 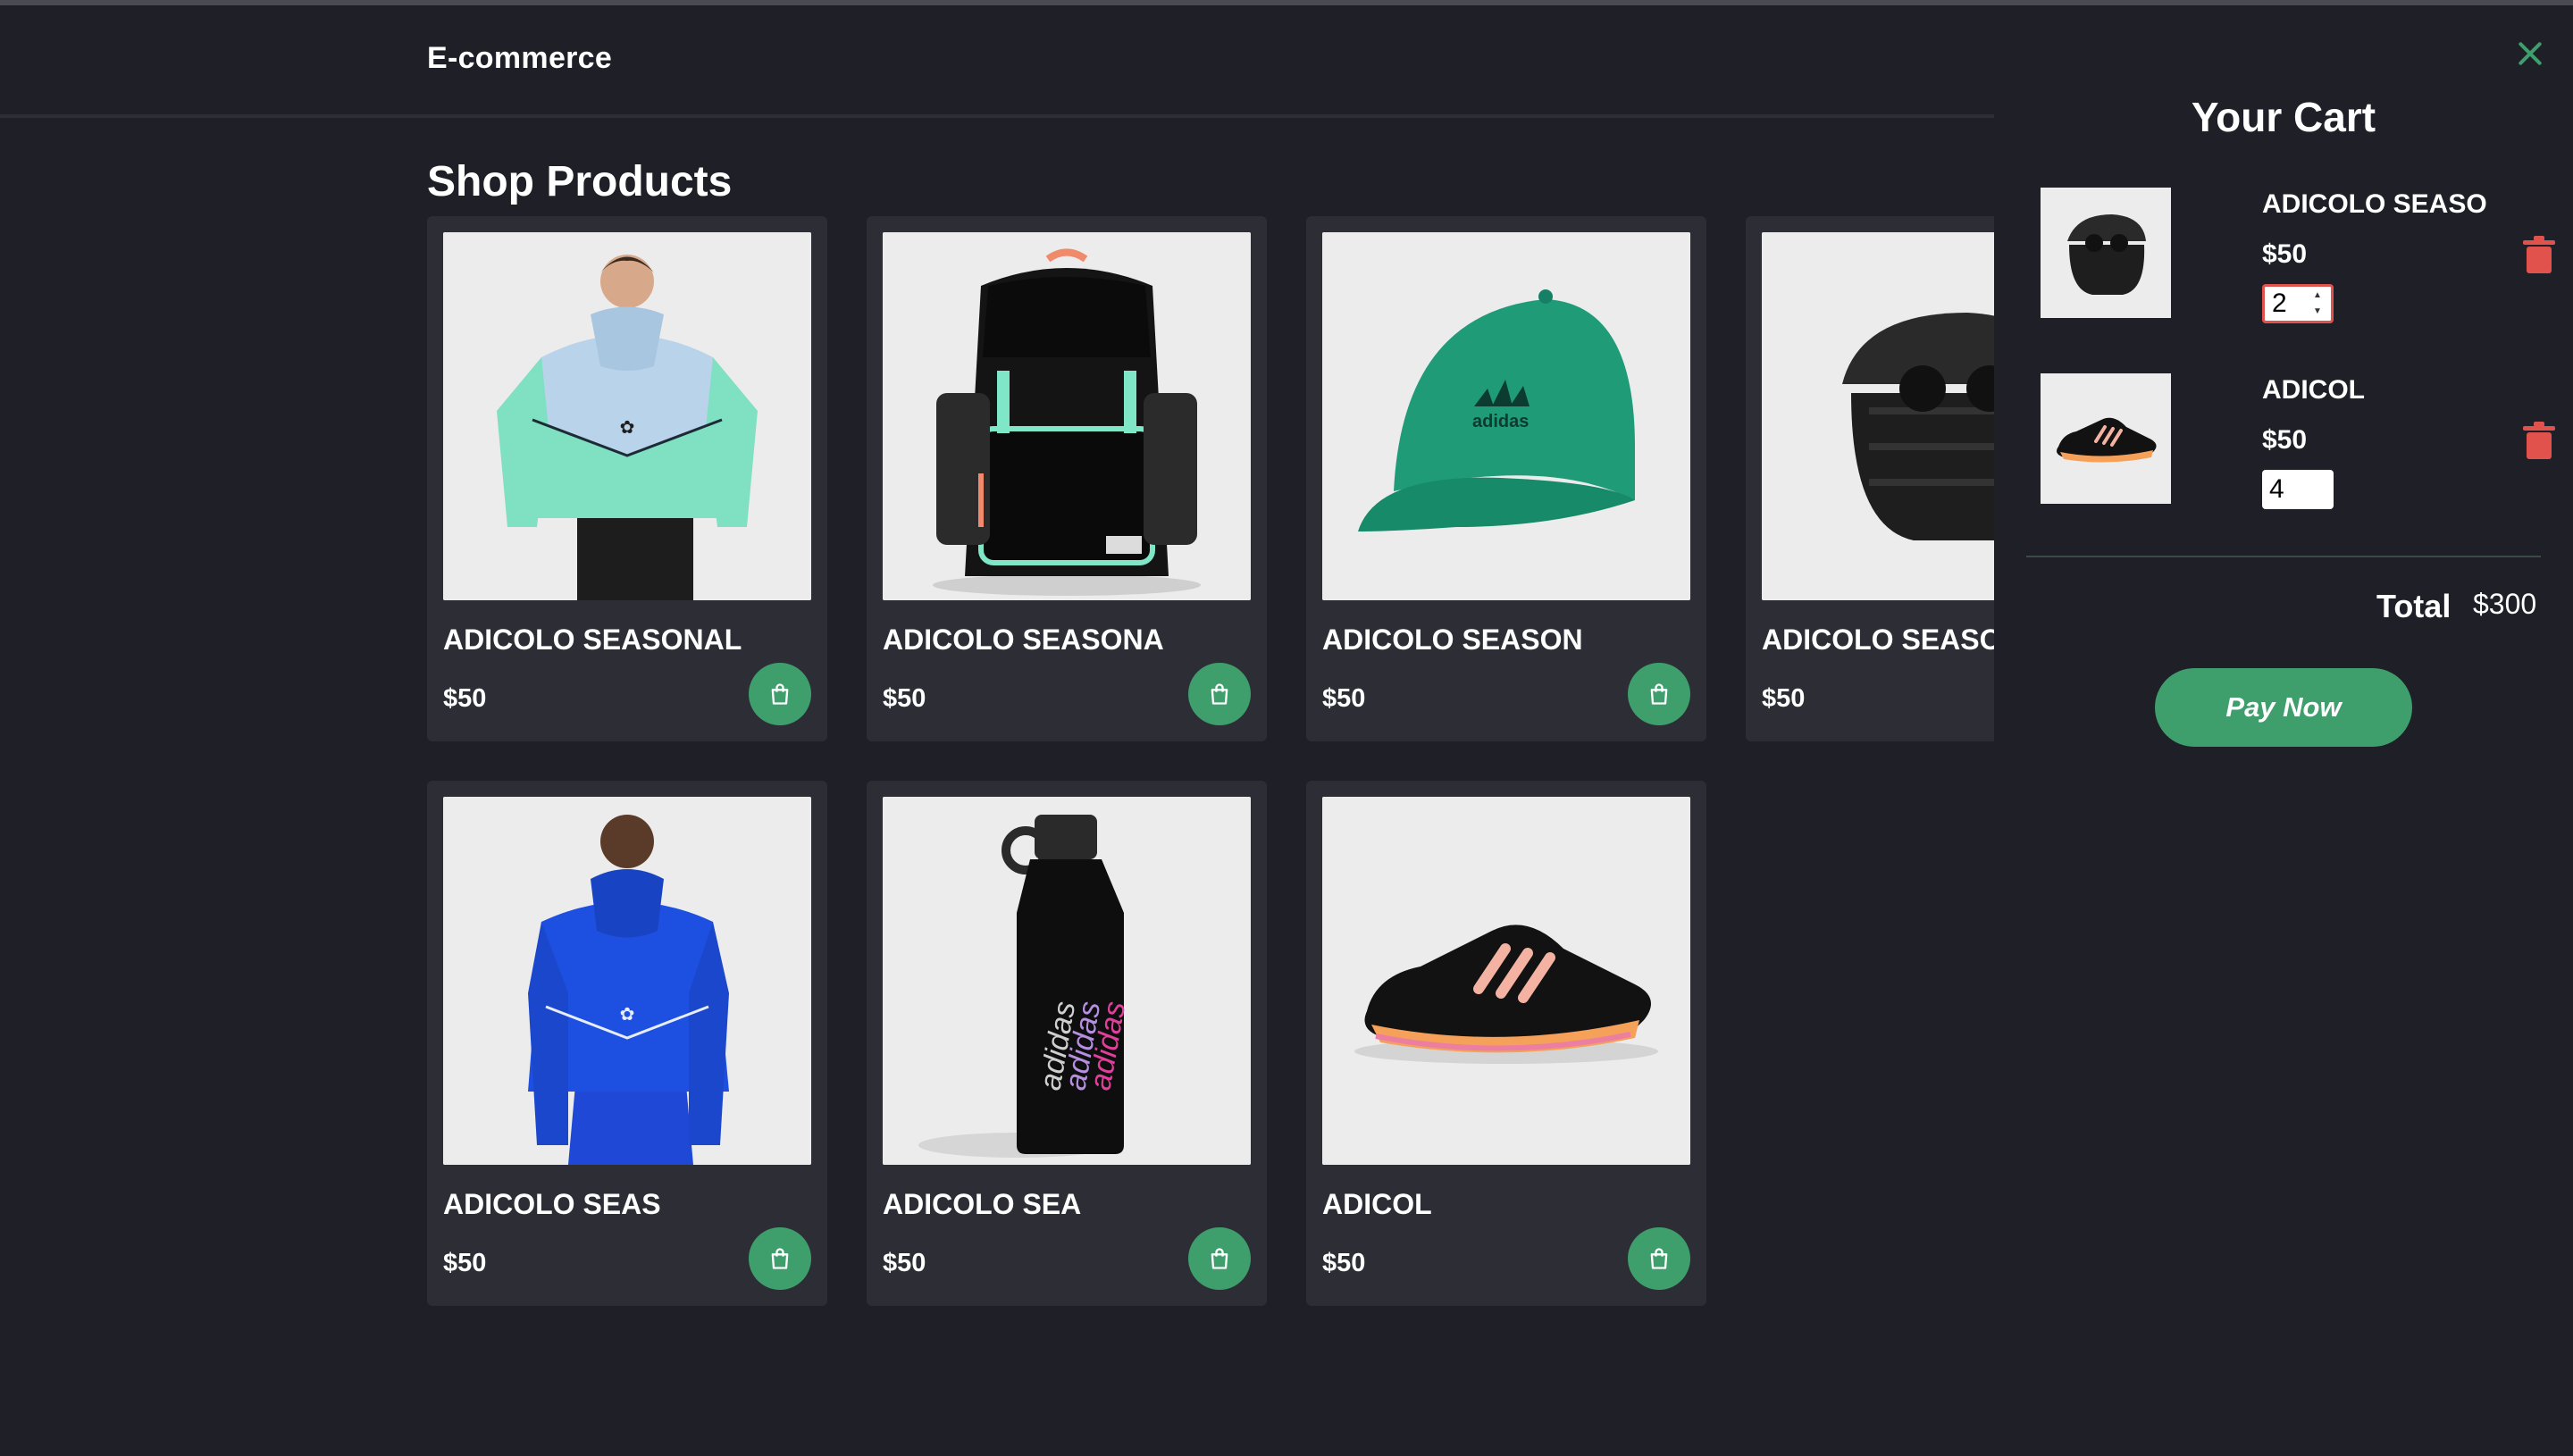 What do you see at coordinates (2413, 606) in the screenshot?
I see `total-label: Total` at bounding box center [2413, 606].